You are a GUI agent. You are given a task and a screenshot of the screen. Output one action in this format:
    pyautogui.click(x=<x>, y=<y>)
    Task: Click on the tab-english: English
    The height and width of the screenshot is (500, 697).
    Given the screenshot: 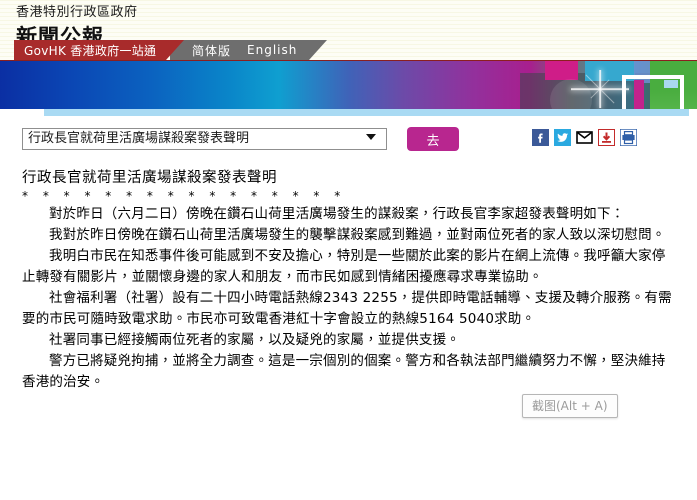 What is the action you would take?
    pyautogui.click(x=272, y=50)
    